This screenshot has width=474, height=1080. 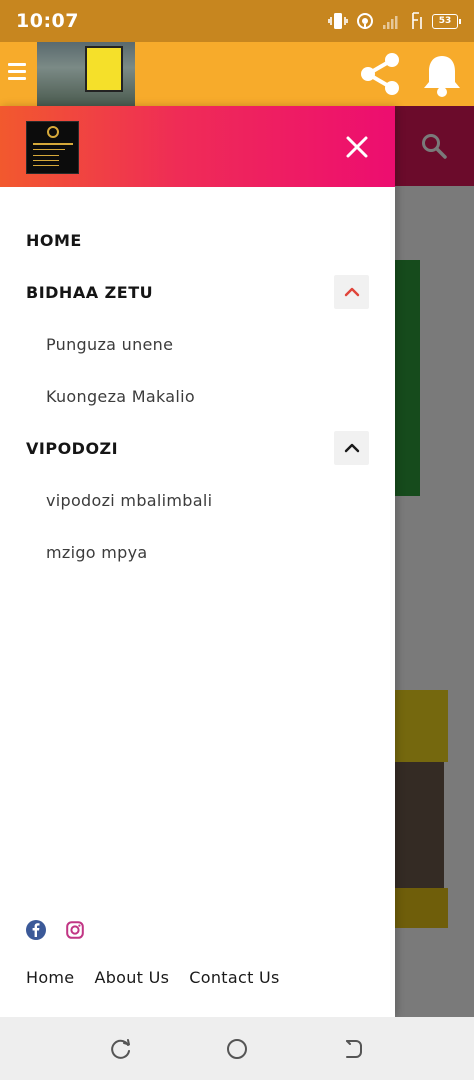 I want to click on vibrate-icon, so click(x=338, y=21).